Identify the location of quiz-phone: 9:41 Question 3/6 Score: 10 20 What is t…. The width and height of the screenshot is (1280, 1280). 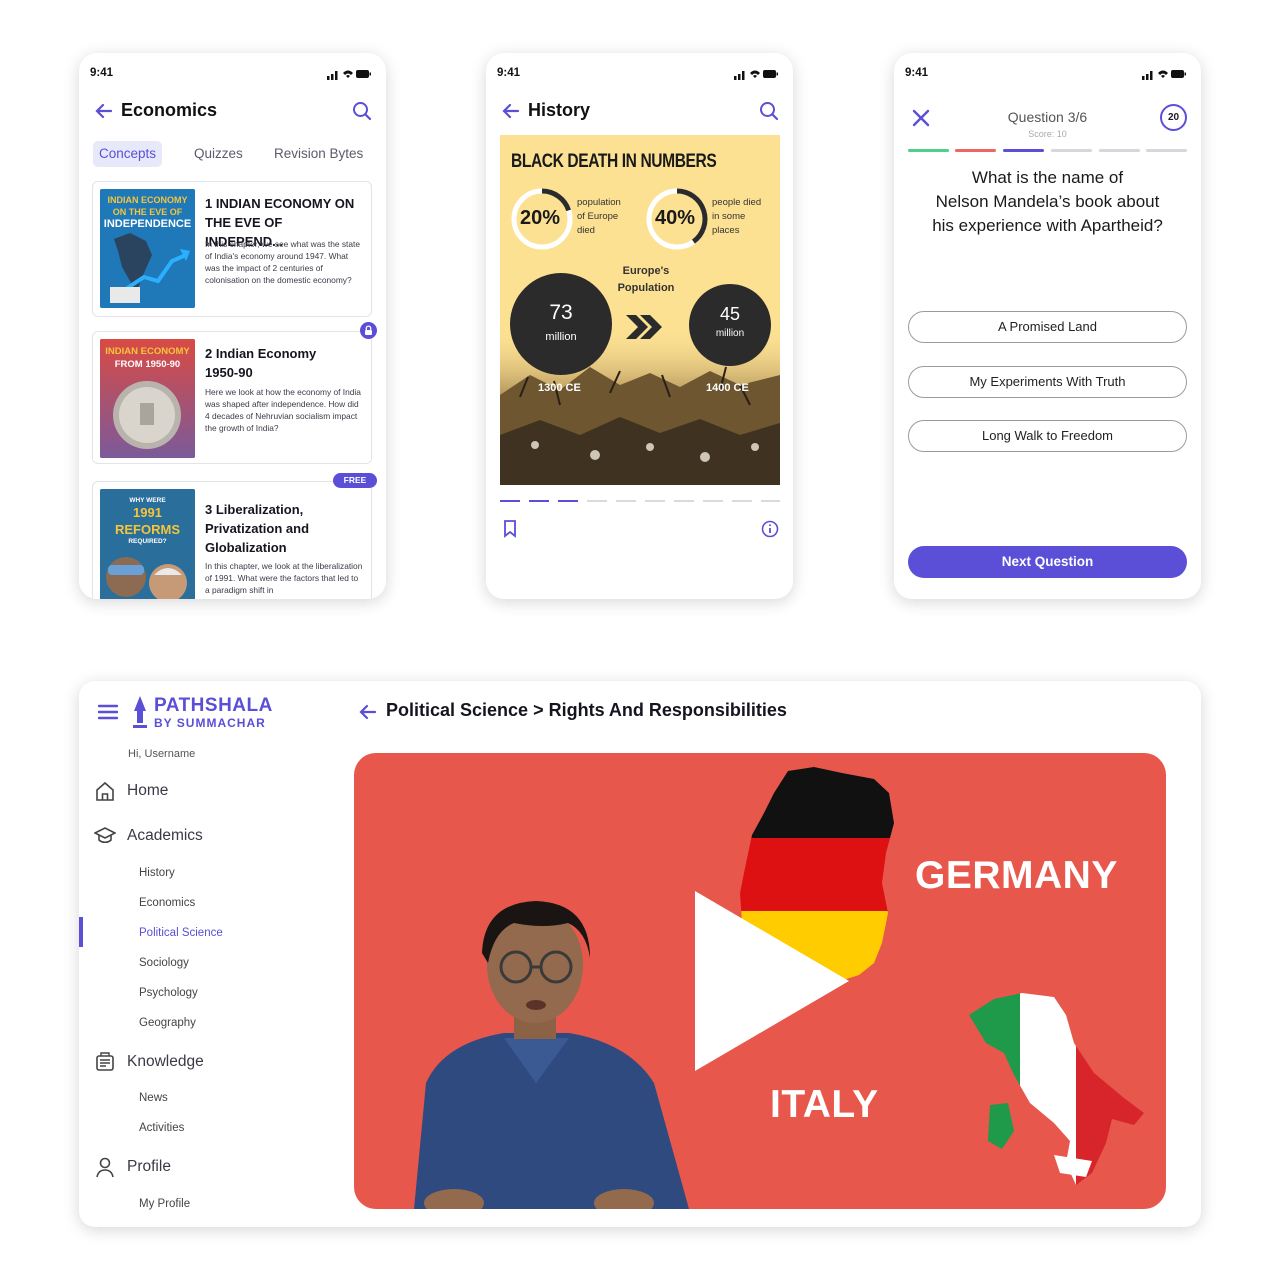
(1047, 326).